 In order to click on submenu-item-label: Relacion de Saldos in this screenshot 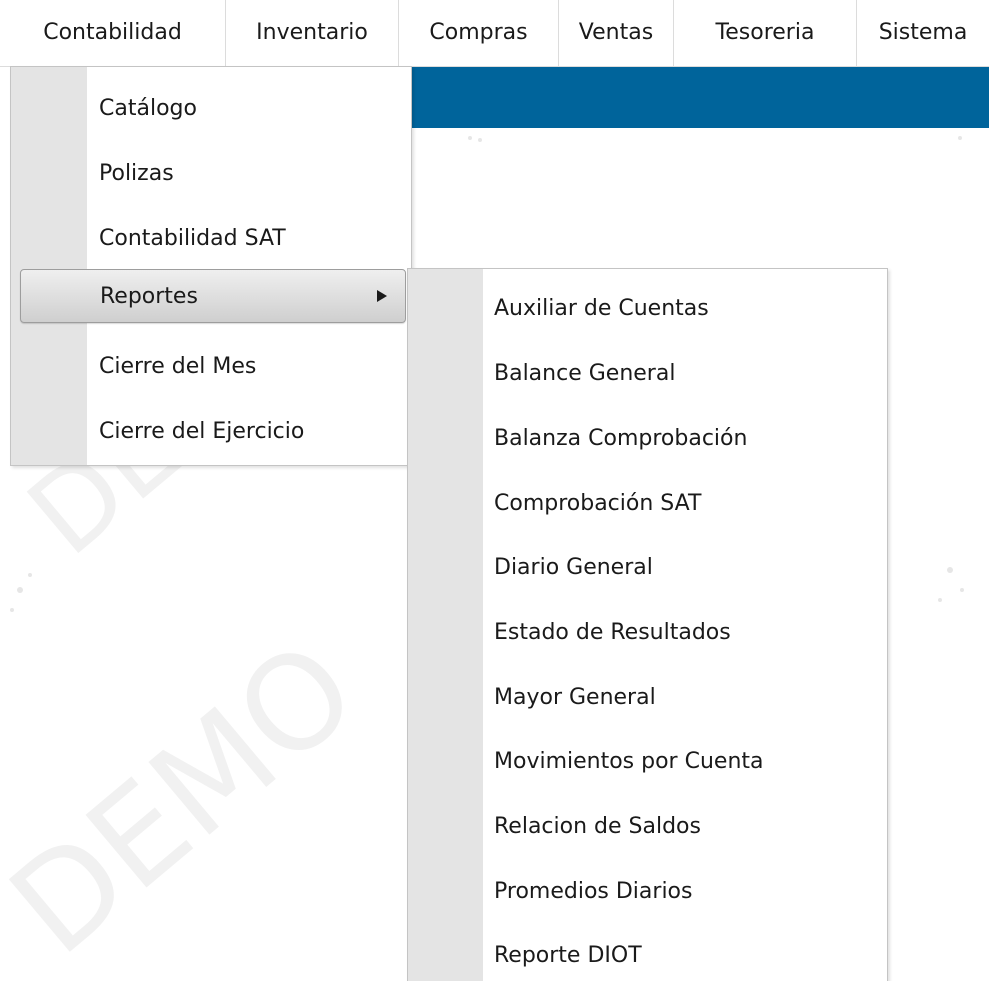, I will do `click(597, 826)`.